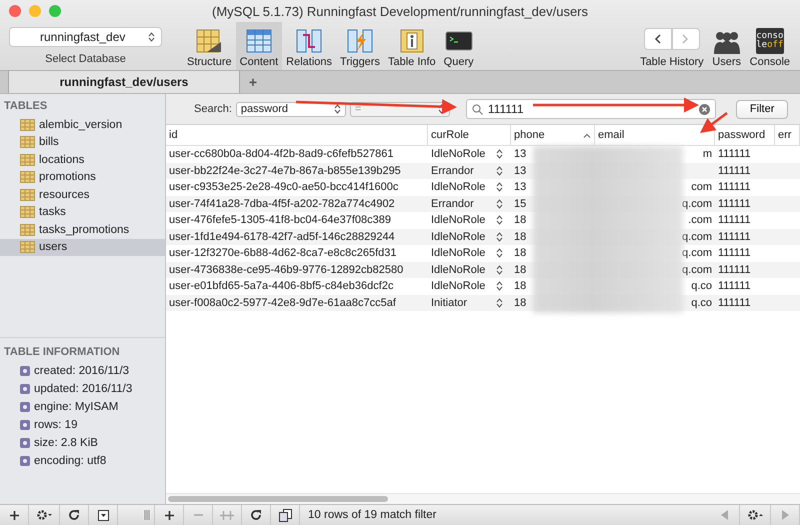 The width and height of the screenshot is (800, 525). Describe the element at coordinates (701, 188) in the screenshot. I see `table-cell-text: com` at that location.